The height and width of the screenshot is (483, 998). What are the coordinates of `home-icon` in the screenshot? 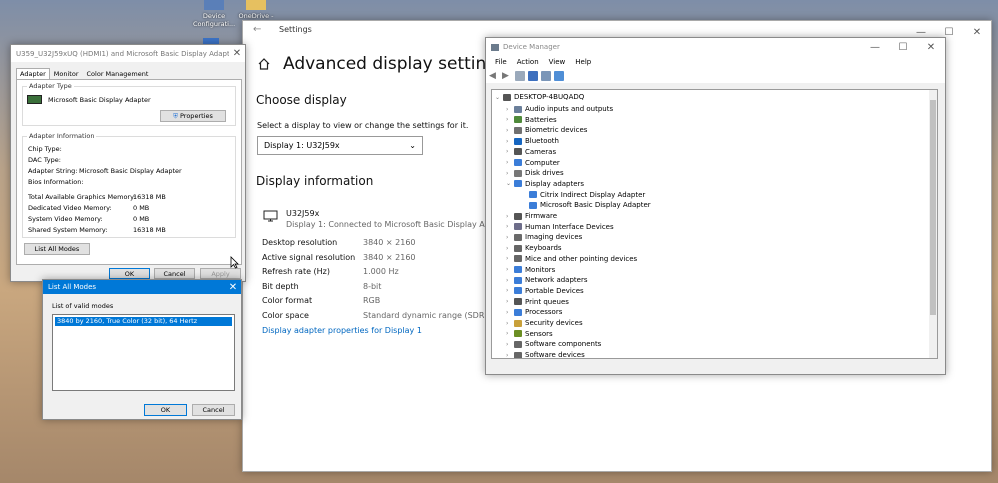 It's located at (264, 64).